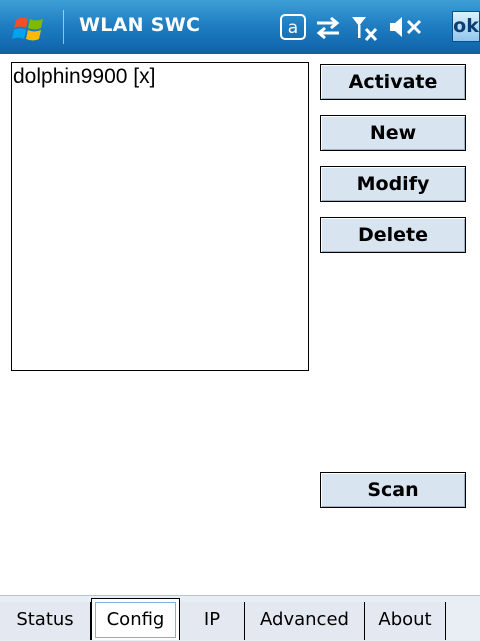 The image size is (480, 641). Describe the element at coordinates (240, 27) in the screenshot. I see `title-bar: WLAN SWC a ok` at that location.